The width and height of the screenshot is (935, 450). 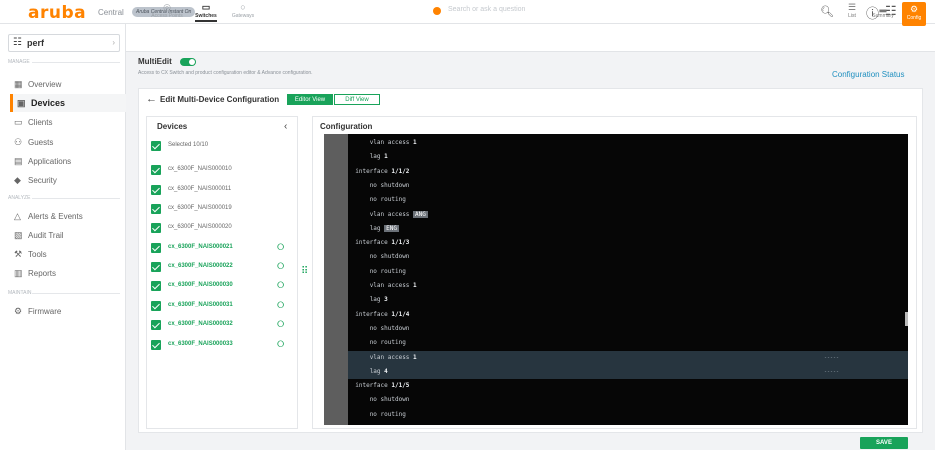 What do you see at coordinates (906, 319) in the screenshot?
I see `editor-scrollbar` at bounding box center [906, 319].